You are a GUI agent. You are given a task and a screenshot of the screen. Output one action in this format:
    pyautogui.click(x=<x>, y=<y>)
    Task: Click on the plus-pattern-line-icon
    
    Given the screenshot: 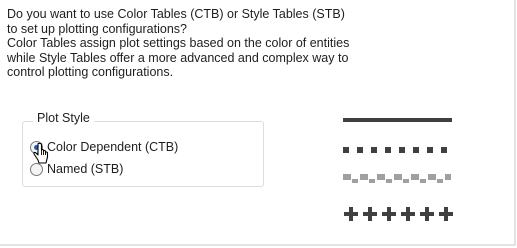 What is the action you would take?
    pyautogui.click(x=398, y=214)
    